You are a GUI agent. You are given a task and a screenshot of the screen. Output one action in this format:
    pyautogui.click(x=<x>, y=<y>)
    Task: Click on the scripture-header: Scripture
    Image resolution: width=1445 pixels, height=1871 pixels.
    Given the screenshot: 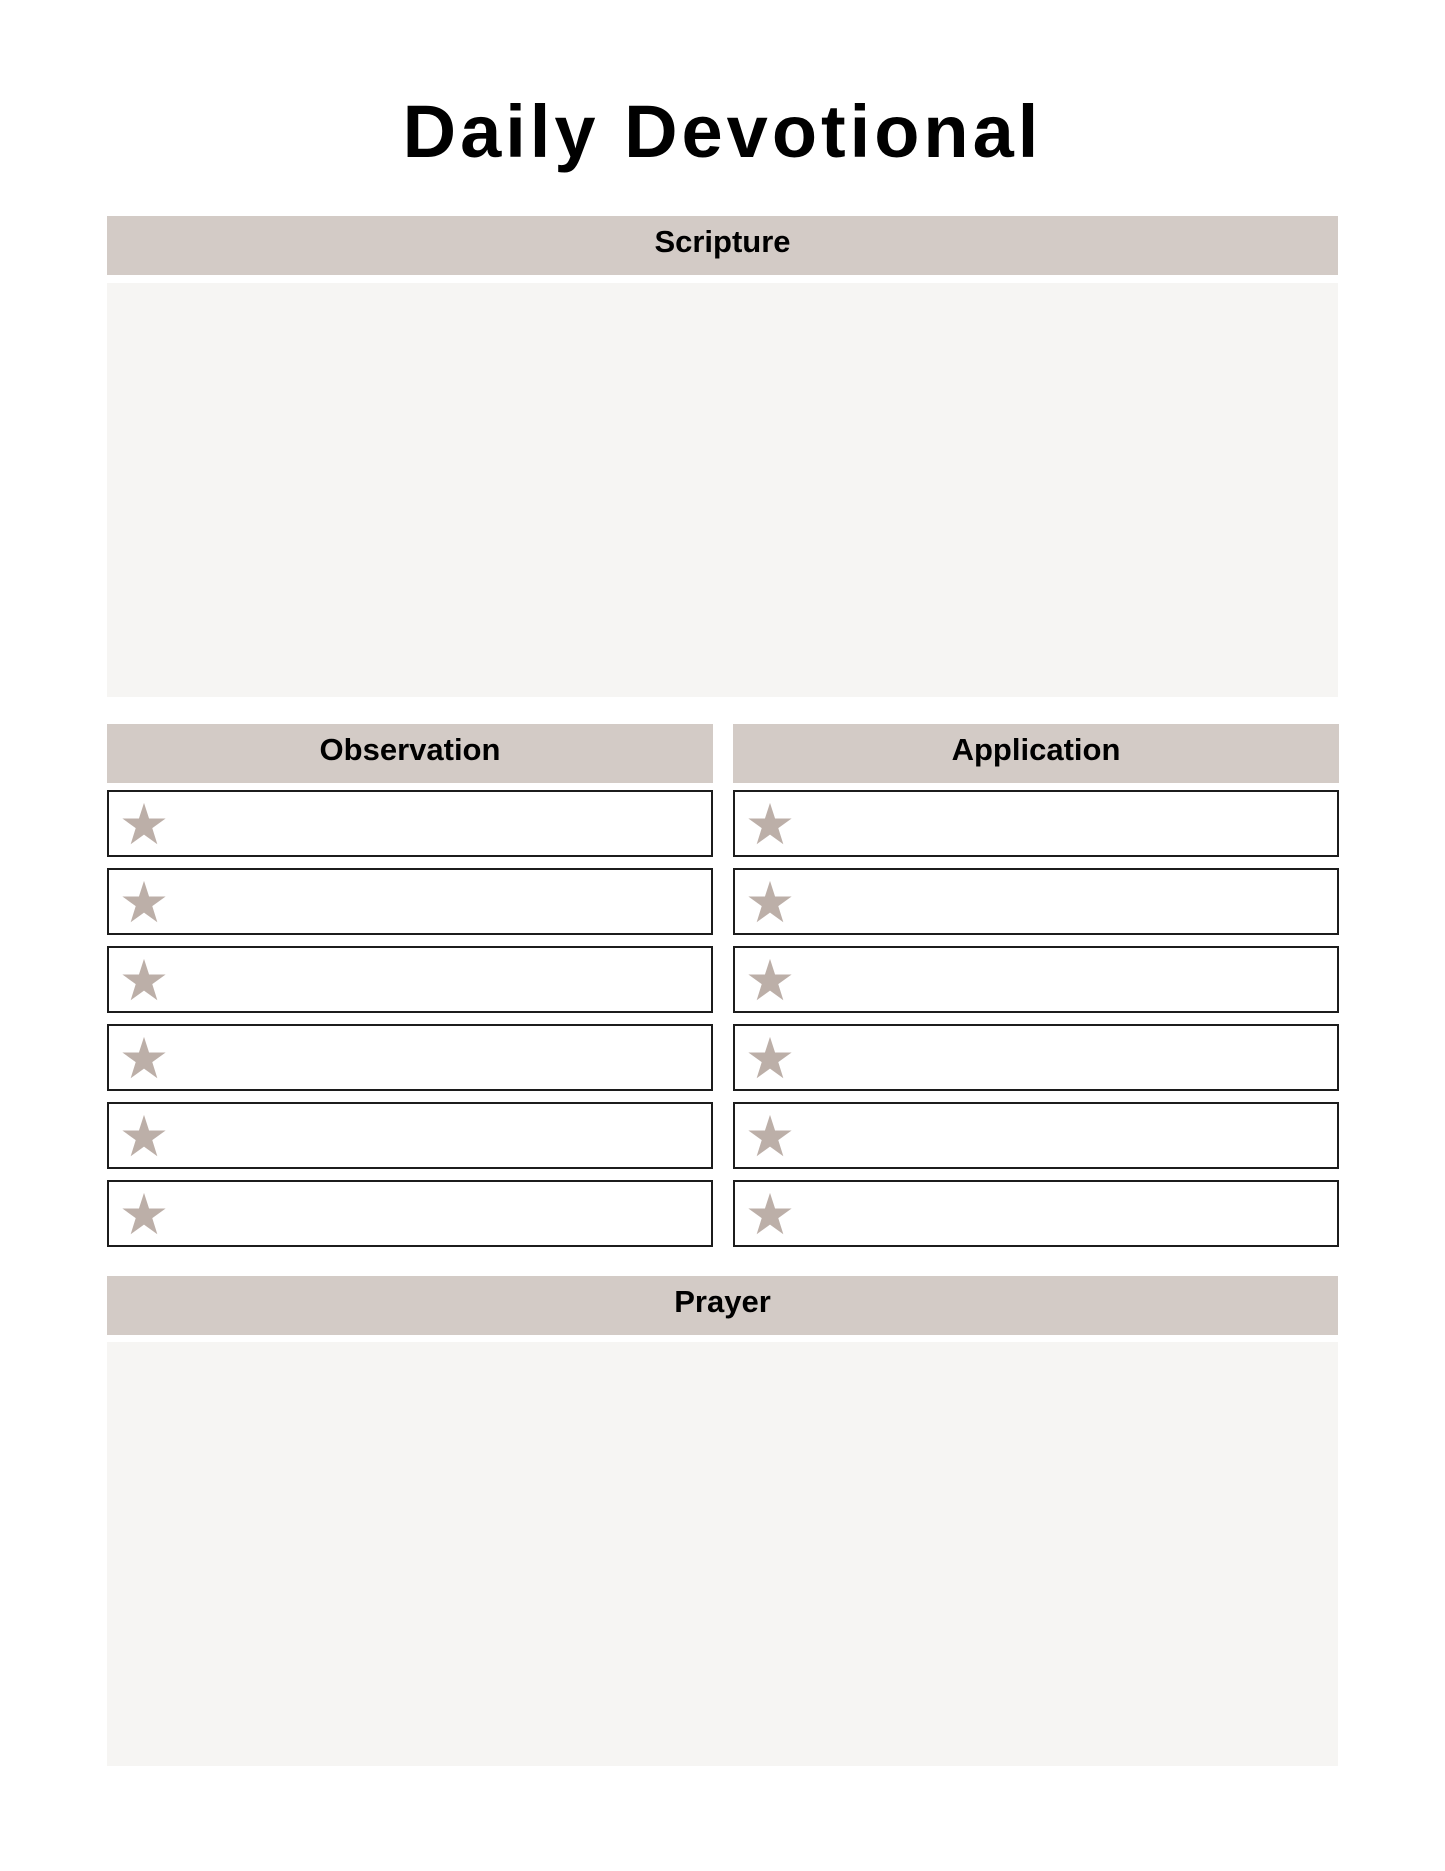 What is the action you would take?
    pyautogui.click(x=722, y=245)
    